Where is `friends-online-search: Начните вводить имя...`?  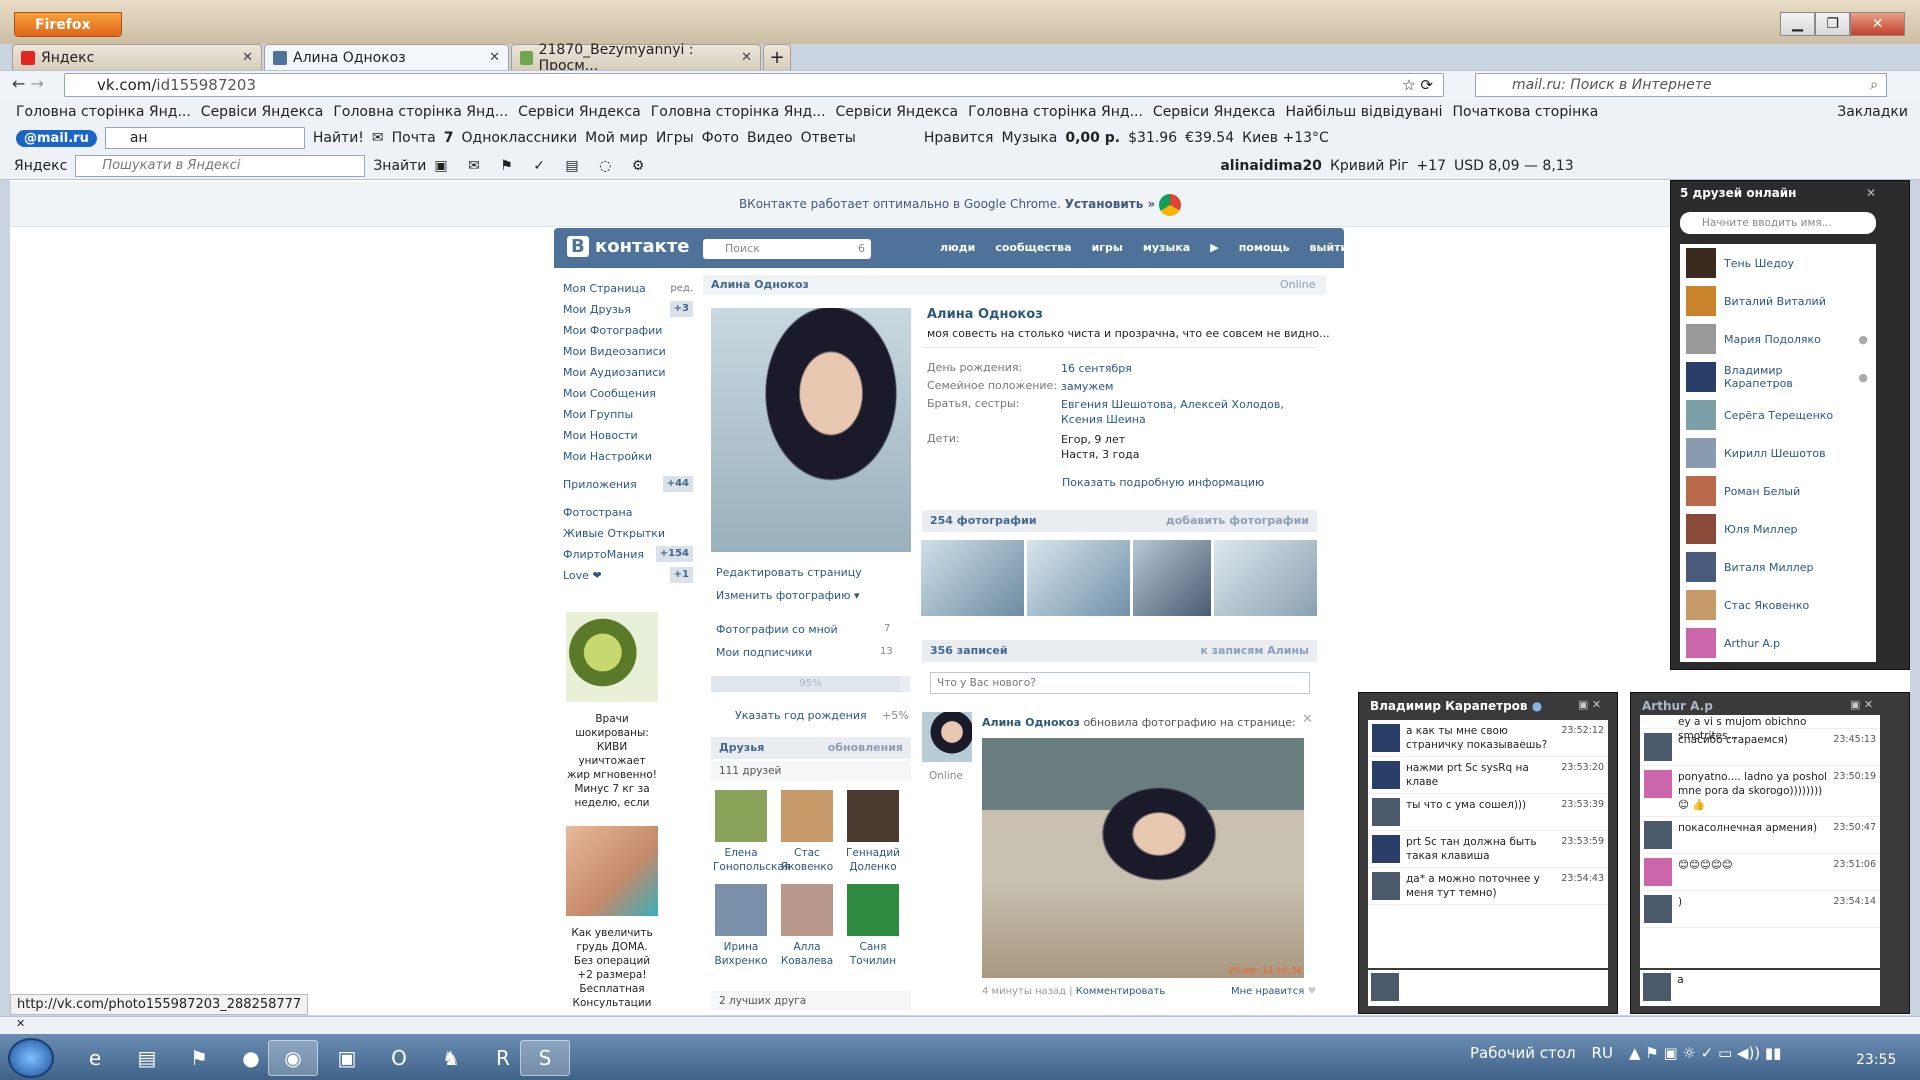
friends-online-search: Начните вводить имя... is located at coordinates (1778, 223).